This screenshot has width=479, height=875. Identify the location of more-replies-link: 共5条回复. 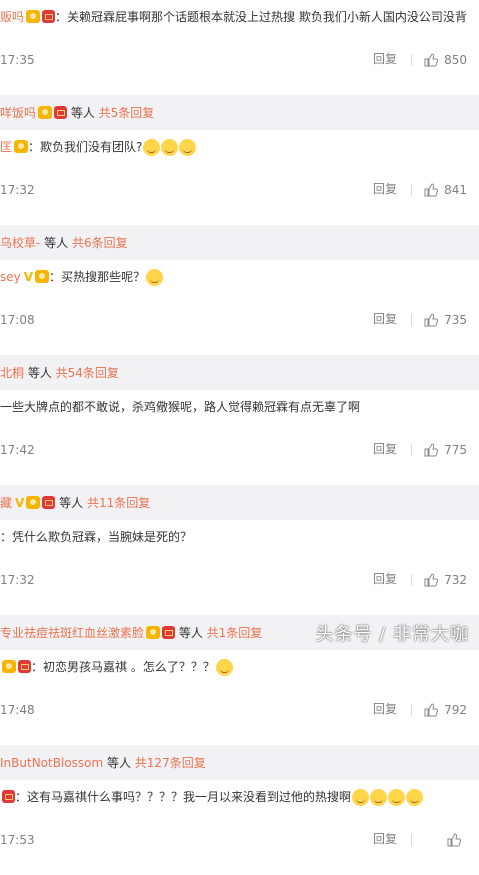
(127, 113).